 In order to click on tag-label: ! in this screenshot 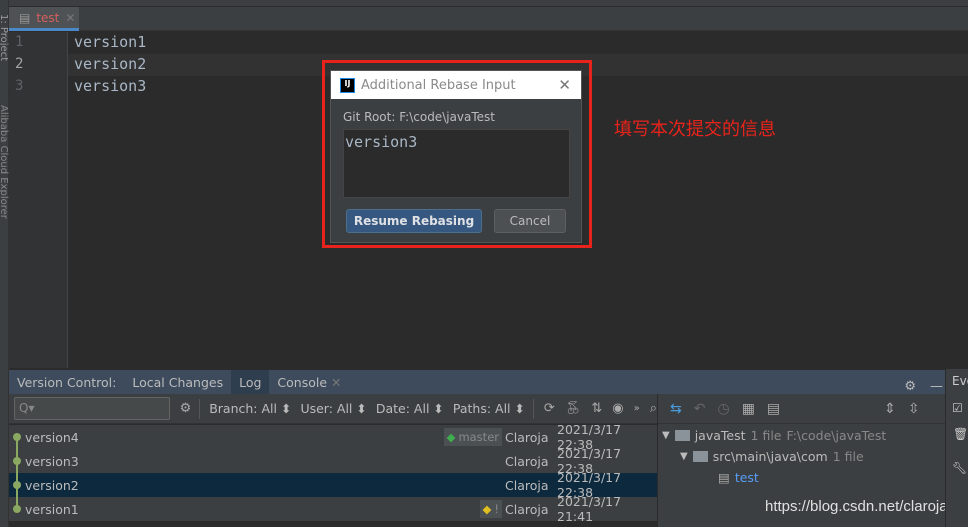, I will do `click(496, 509)`.